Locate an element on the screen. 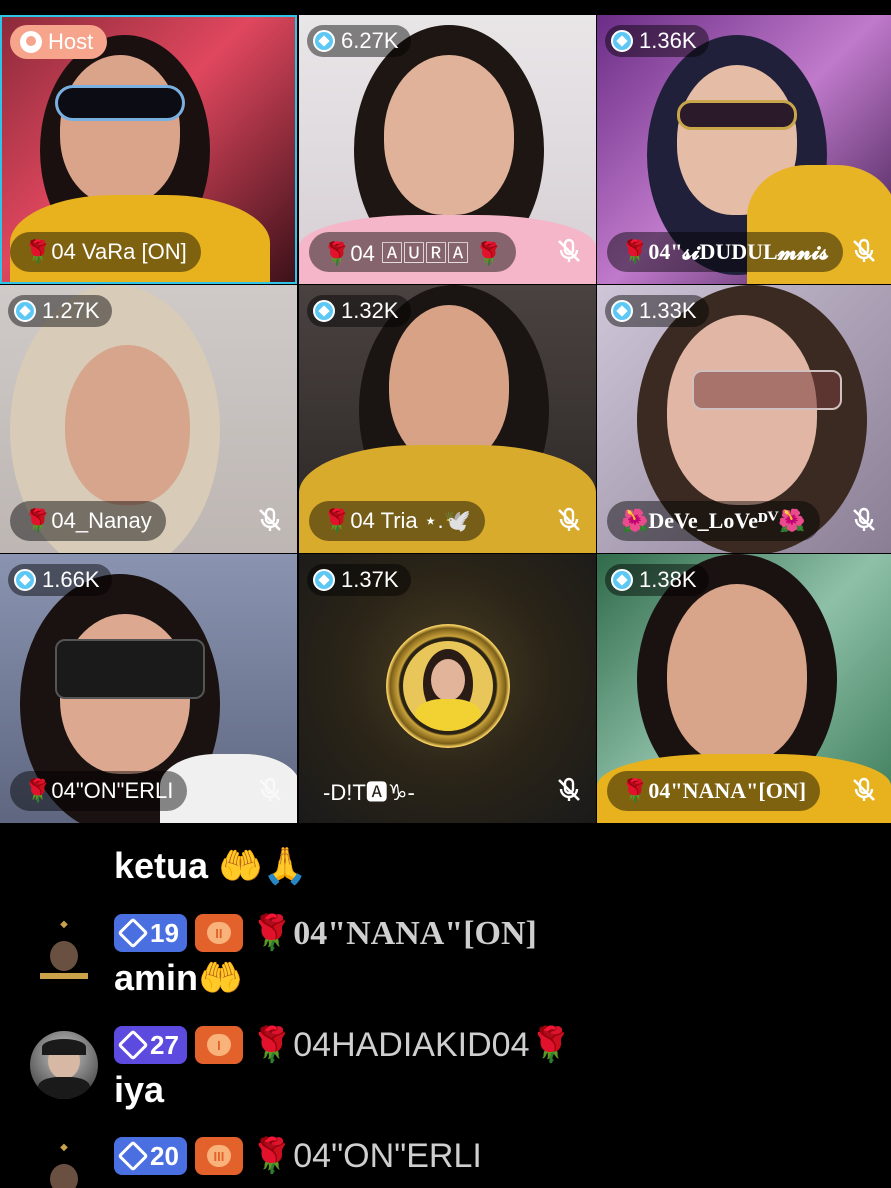  fan-heart-icon: III is located at coordinates (218, 1156).